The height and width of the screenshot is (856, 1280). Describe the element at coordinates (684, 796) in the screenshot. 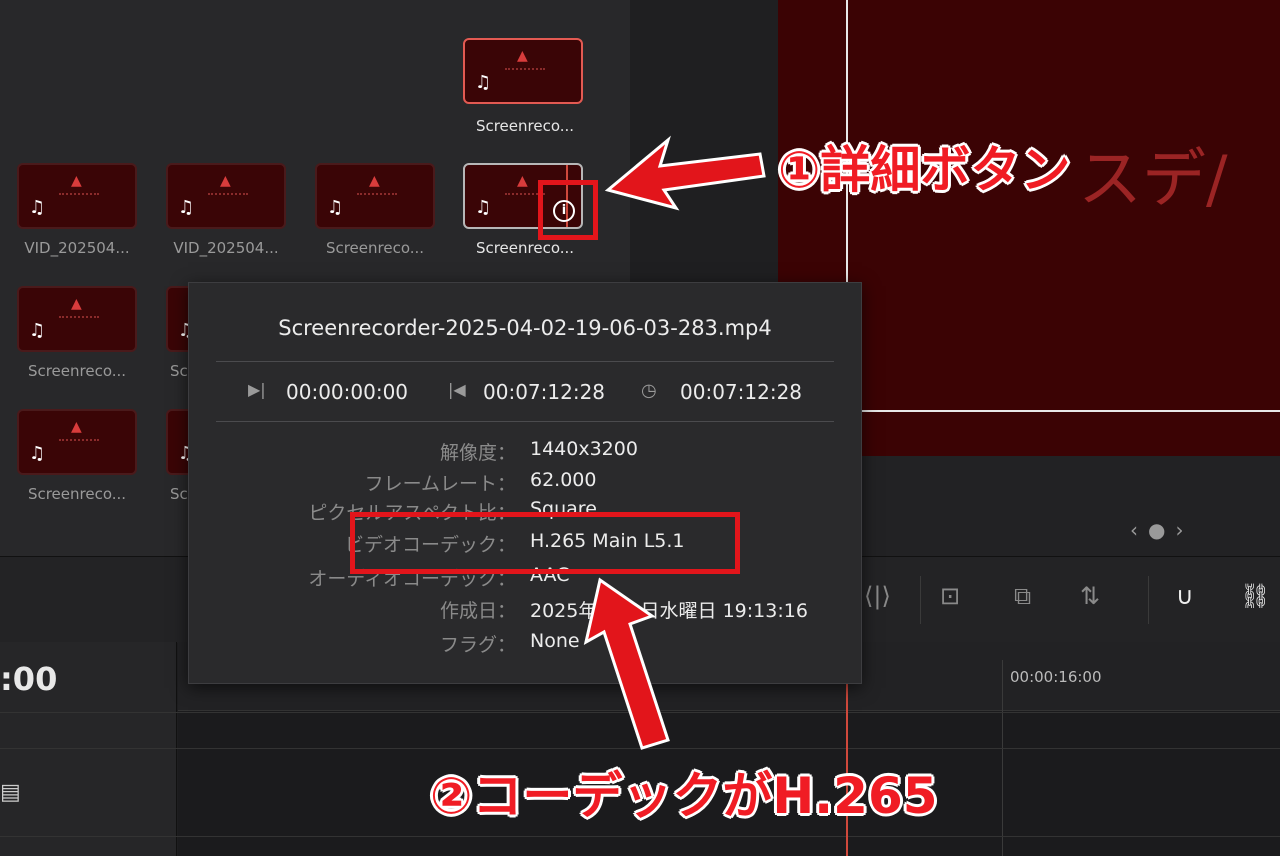

I see `annotation-step2: ②コーデックがH.265` at that location.